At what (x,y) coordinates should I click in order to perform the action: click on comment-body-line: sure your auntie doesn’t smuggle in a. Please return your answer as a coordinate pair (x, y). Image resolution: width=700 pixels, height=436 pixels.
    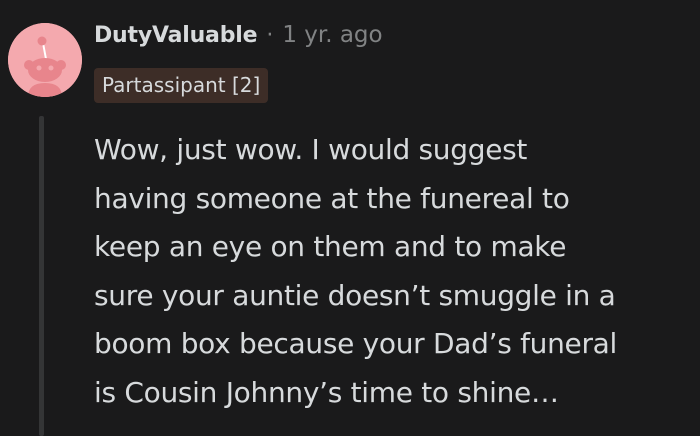
    Looking at the image, I should click on (355, 295).